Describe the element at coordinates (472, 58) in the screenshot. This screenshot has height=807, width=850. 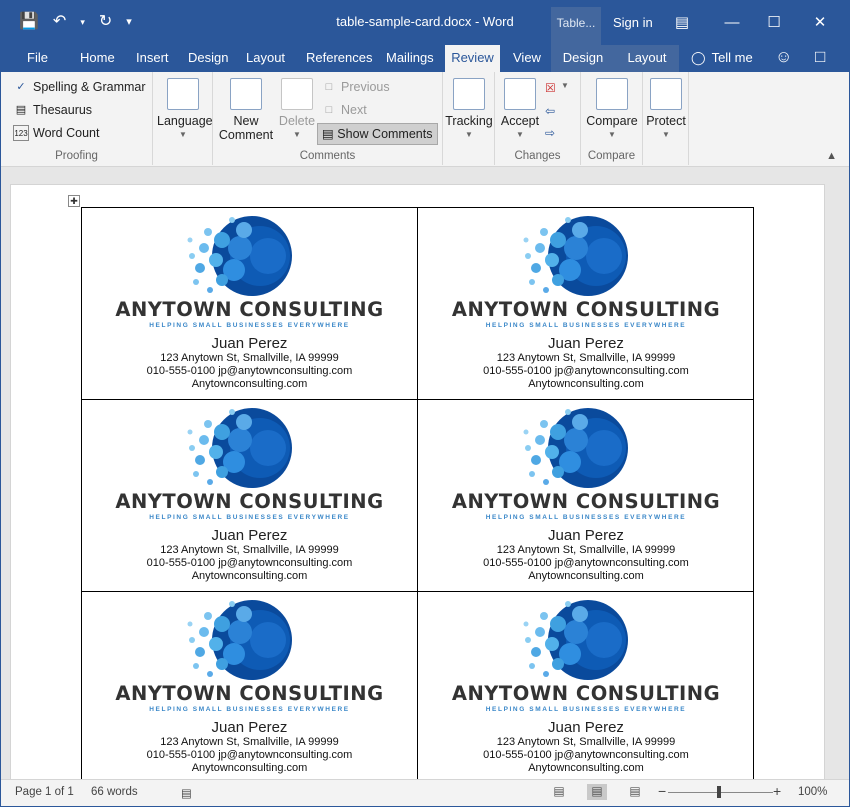
I see `tab-review: Review` at that location.